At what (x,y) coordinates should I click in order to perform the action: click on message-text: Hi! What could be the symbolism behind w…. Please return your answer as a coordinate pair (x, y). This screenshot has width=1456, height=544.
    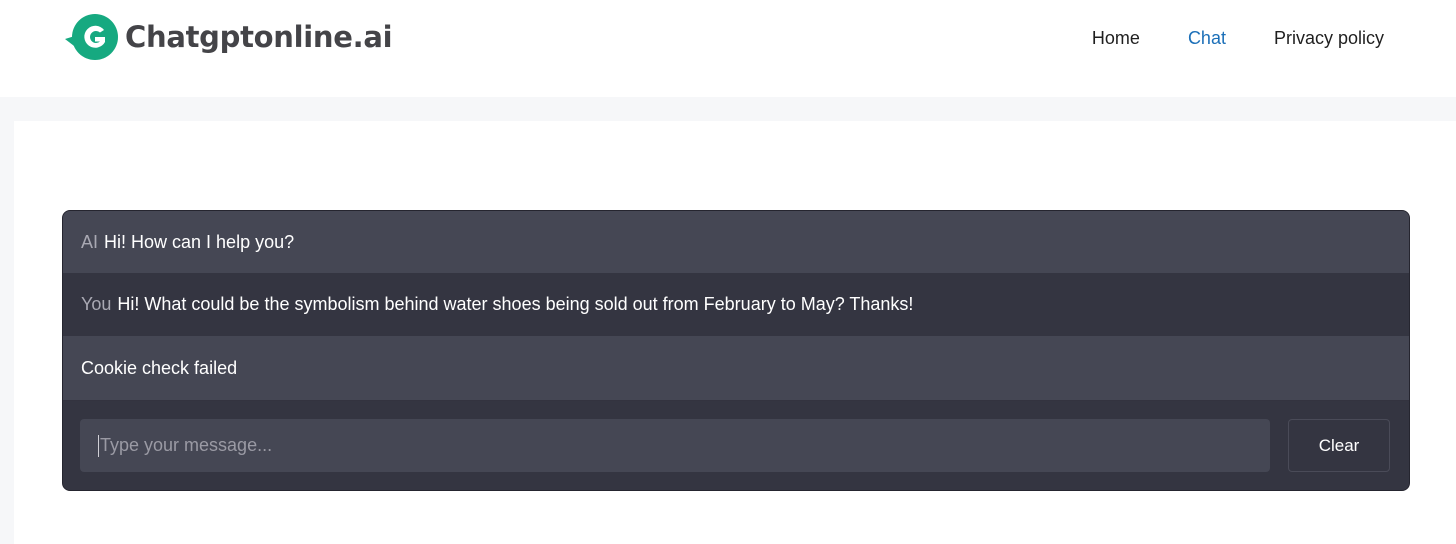
    Looking at the image, I should click on (515, 304).